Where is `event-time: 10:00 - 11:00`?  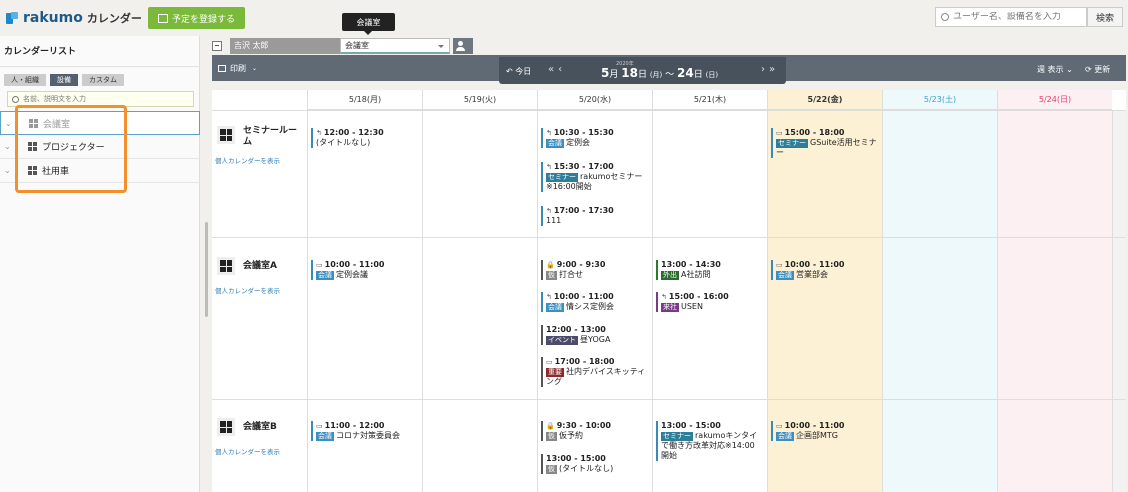
event-time: 10:00 - 11:00 is located at coordinates (583, 296).